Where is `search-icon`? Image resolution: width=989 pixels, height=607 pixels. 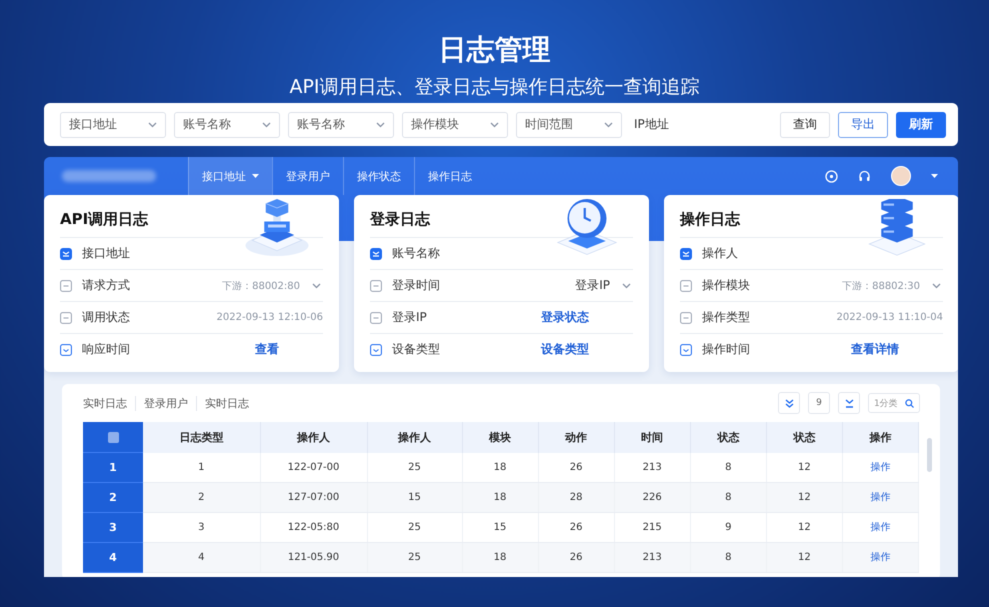 search-icon is located at coordinates (909, 403).